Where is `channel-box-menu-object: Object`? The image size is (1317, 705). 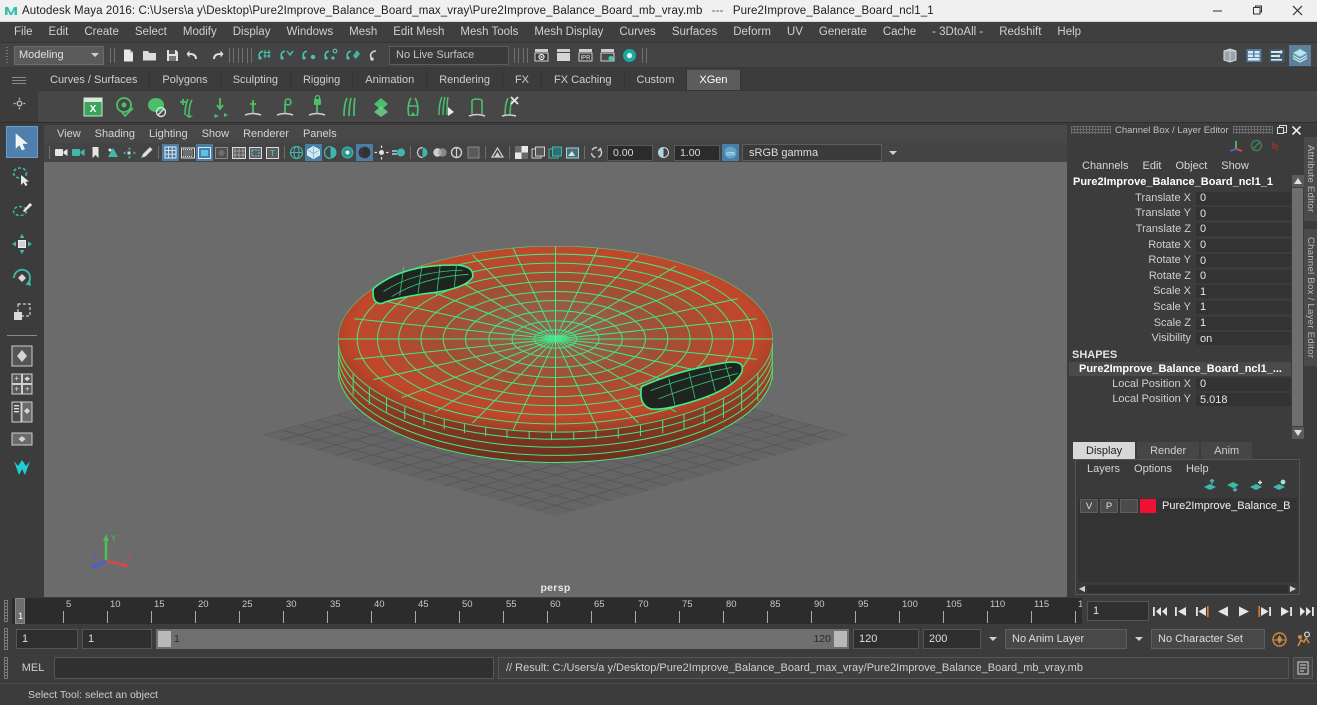 channel-box-menu-object: Object is located at coordinates (1191, 166).